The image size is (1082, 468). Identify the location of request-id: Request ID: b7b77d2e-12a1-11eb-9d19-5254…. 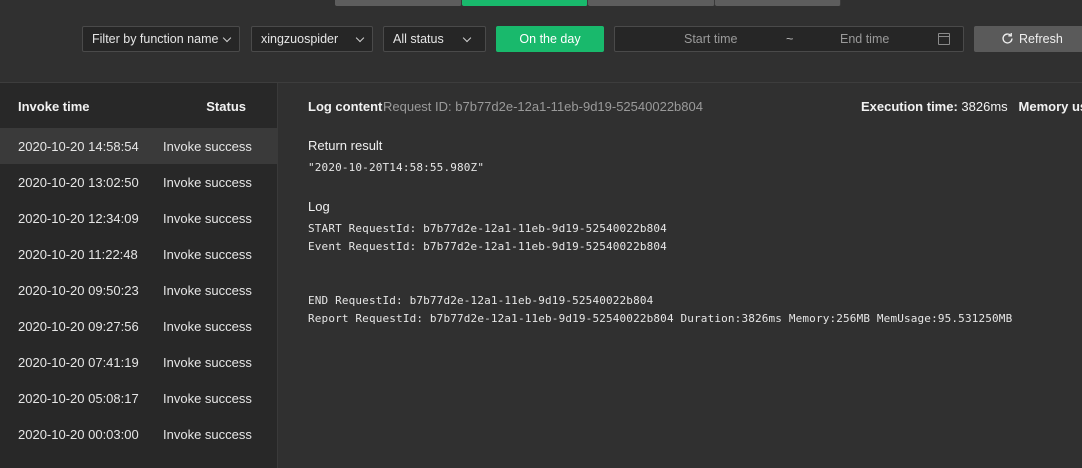
(543, 106).